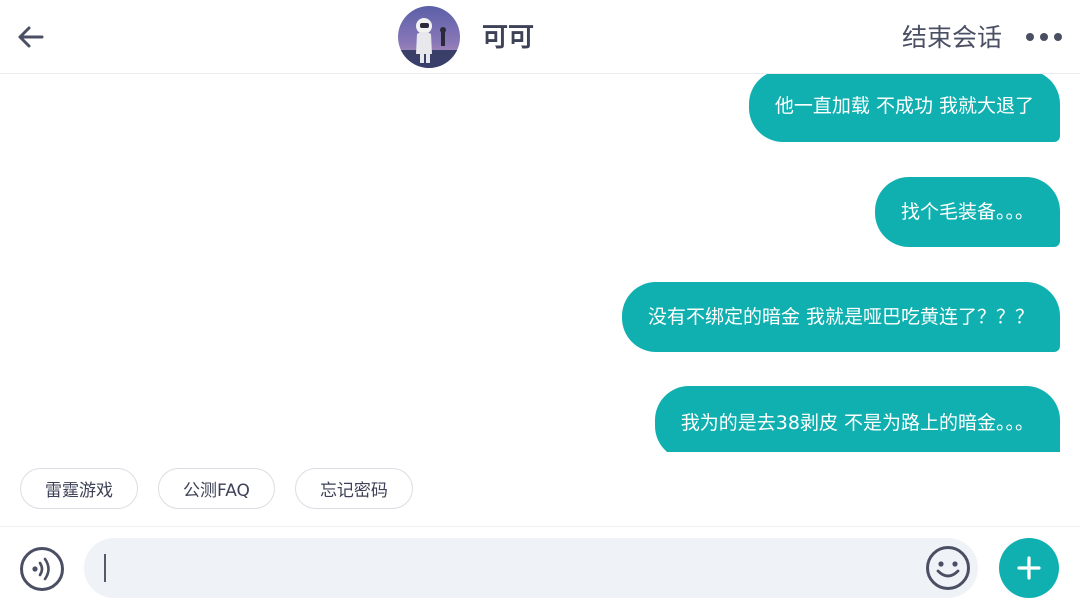 This screenshot has height=608, width=1080. What do you see at coordinates (840, 317) in the screenshot?
I see `message-bubble: 没有不绑定的暗金 我就是哑巴吃黄连了？？？` at bounding box center [840, 317].